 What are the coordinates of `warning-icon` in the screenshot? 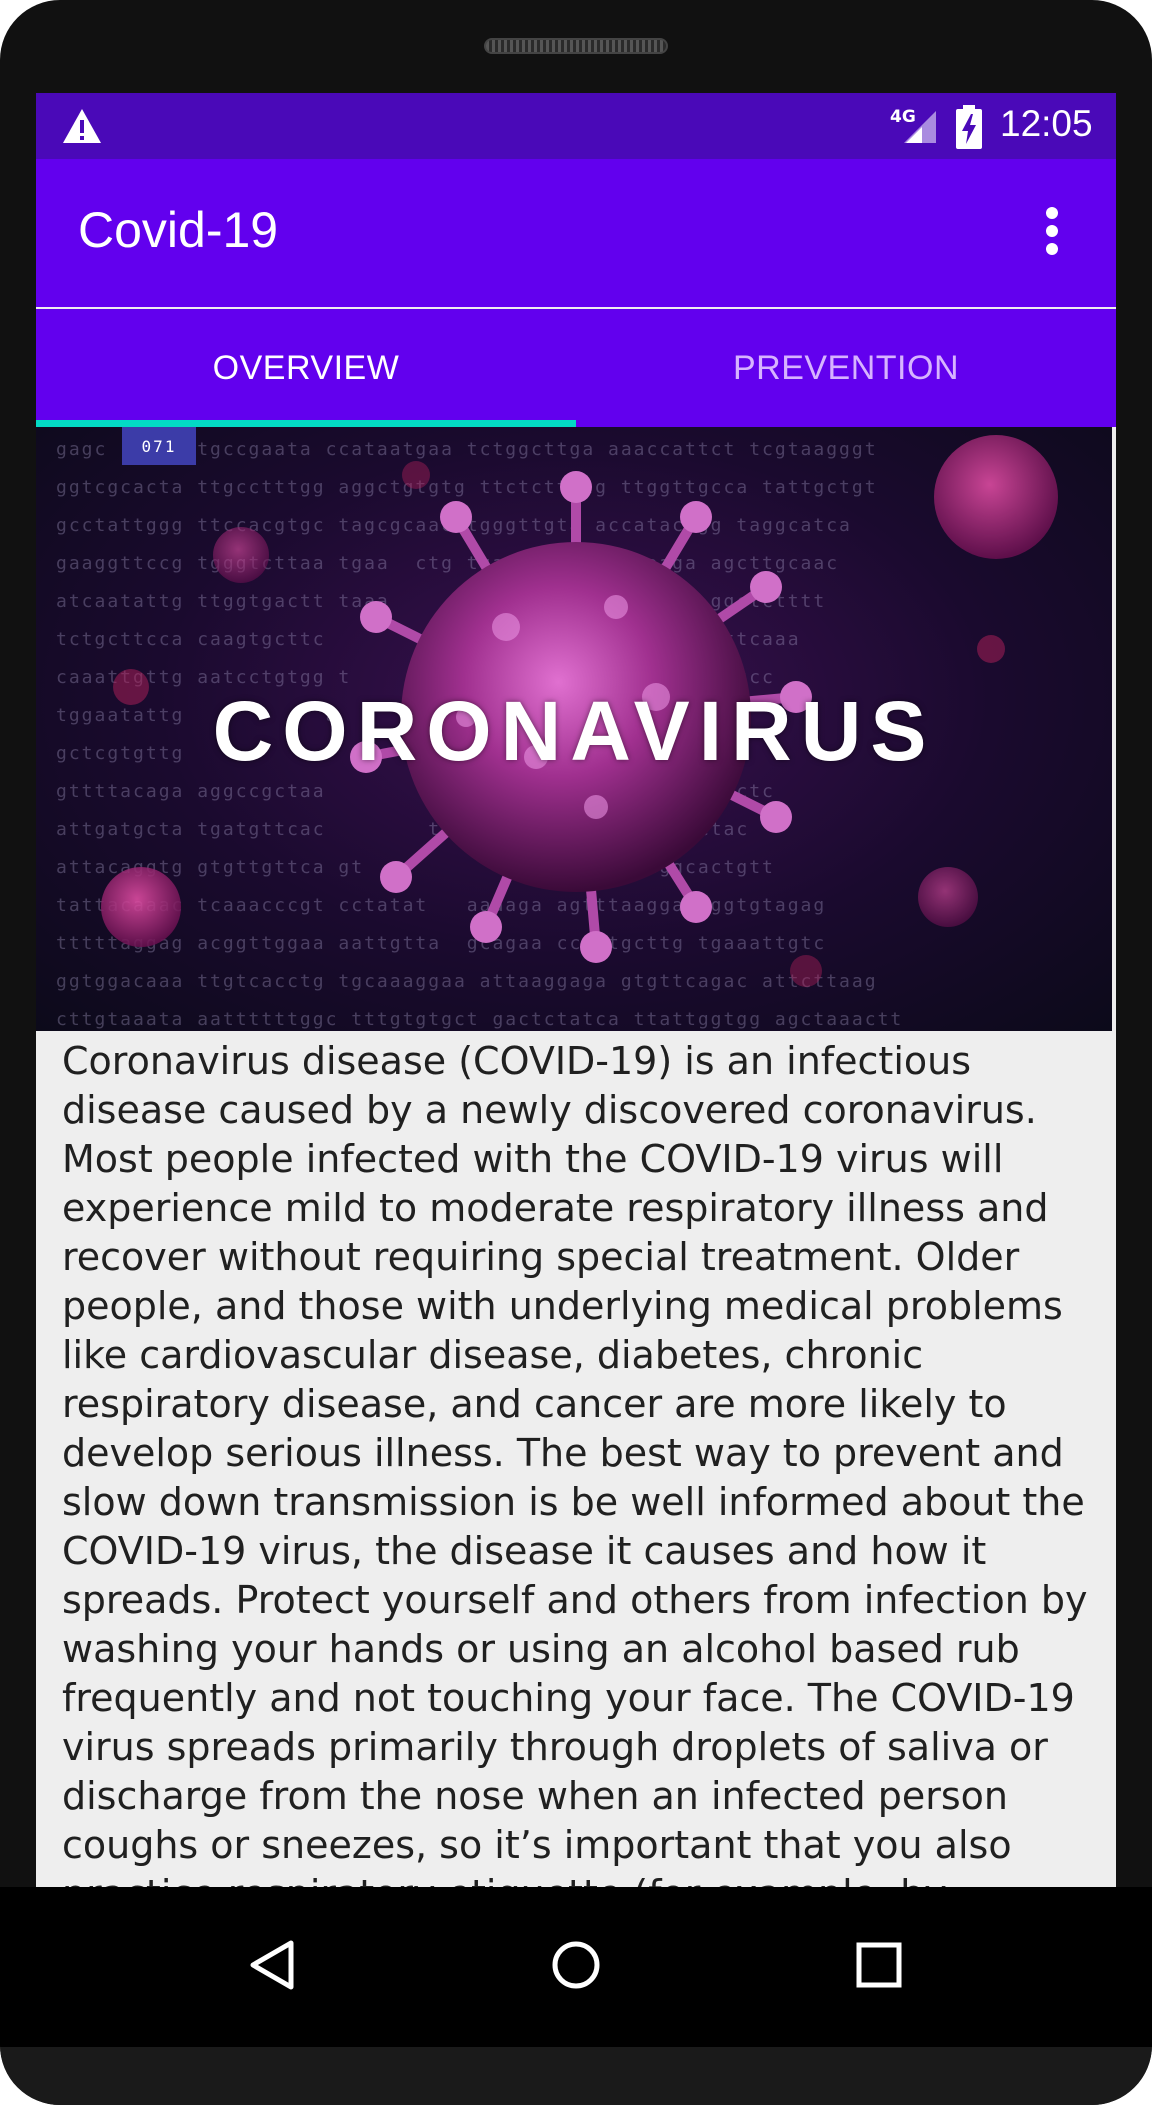 It's located at (82, 126).